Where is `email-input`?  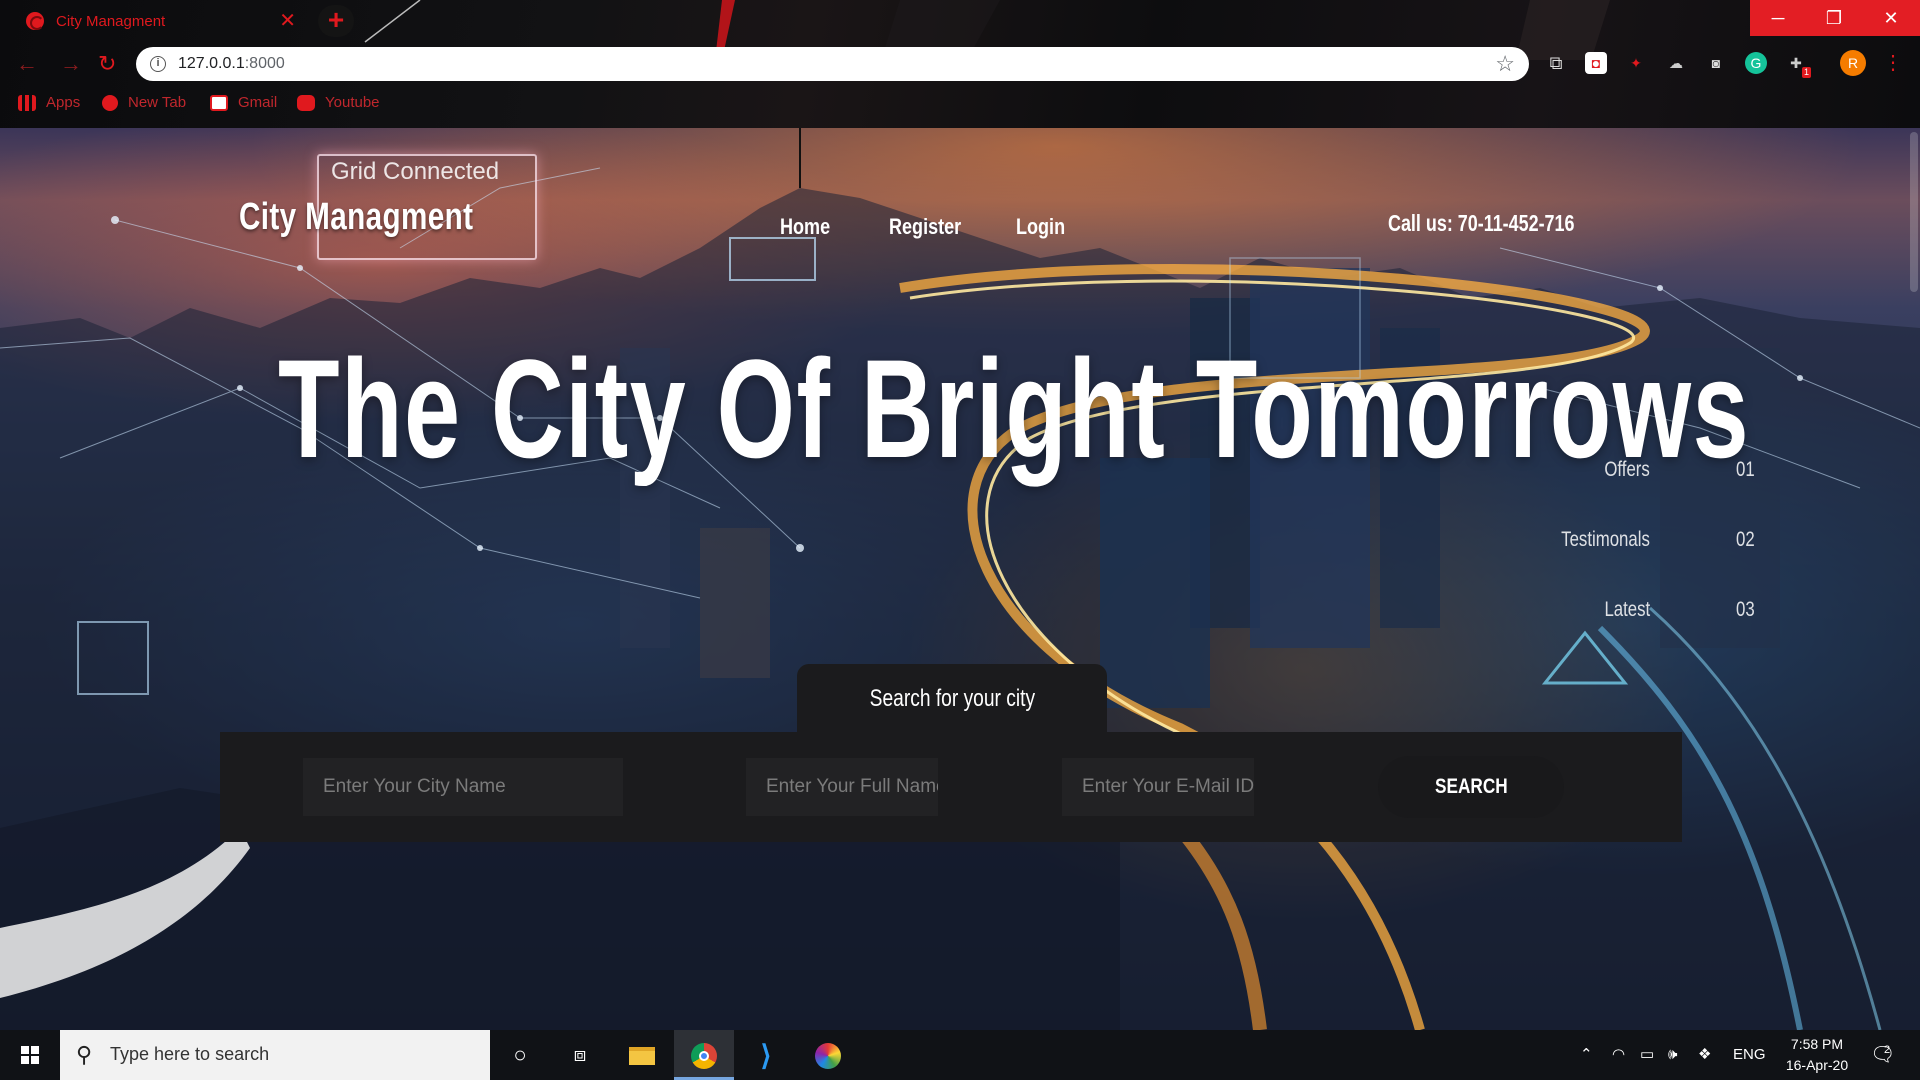
email-input is located at coordinates (1158, 787).